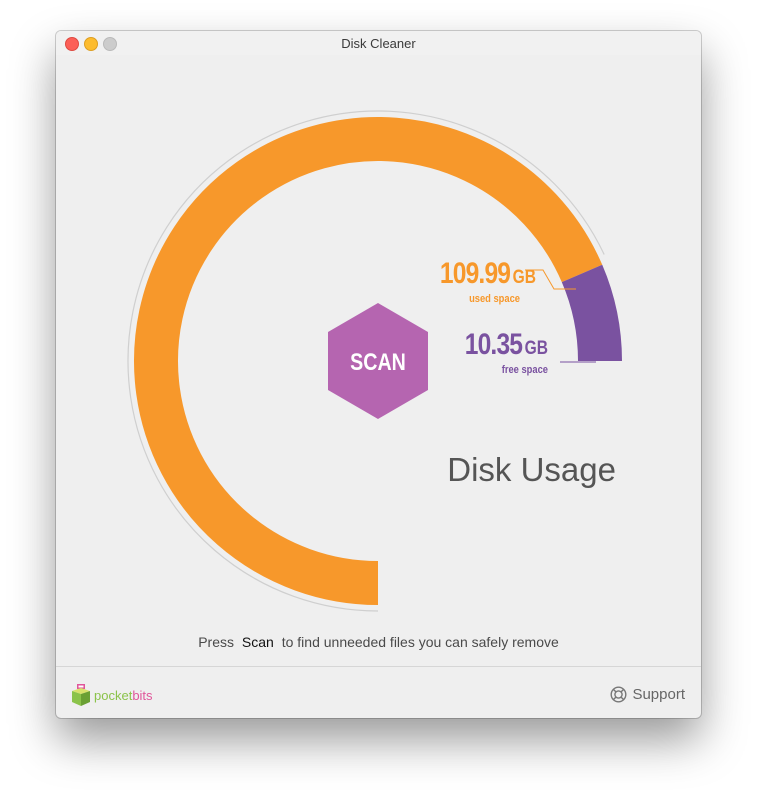  What do you see at coordinates (494, 299) in the screenshot?
I see `used-space-caption: used space` at bounding box center [494, 299].